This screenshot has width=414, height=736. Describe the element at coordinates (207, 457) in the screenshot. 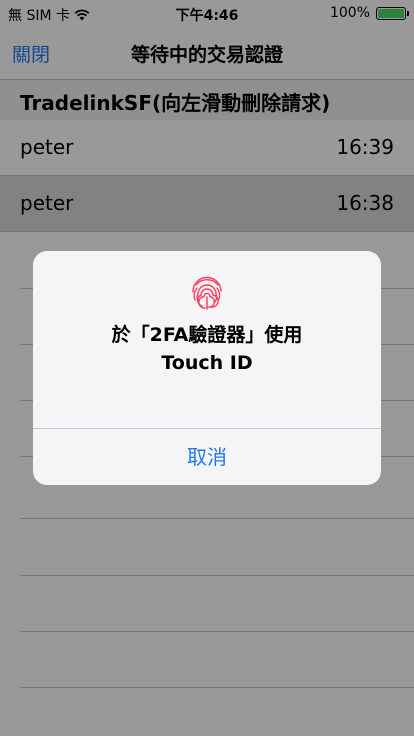

I see `cancel-button: 取消` at that location.